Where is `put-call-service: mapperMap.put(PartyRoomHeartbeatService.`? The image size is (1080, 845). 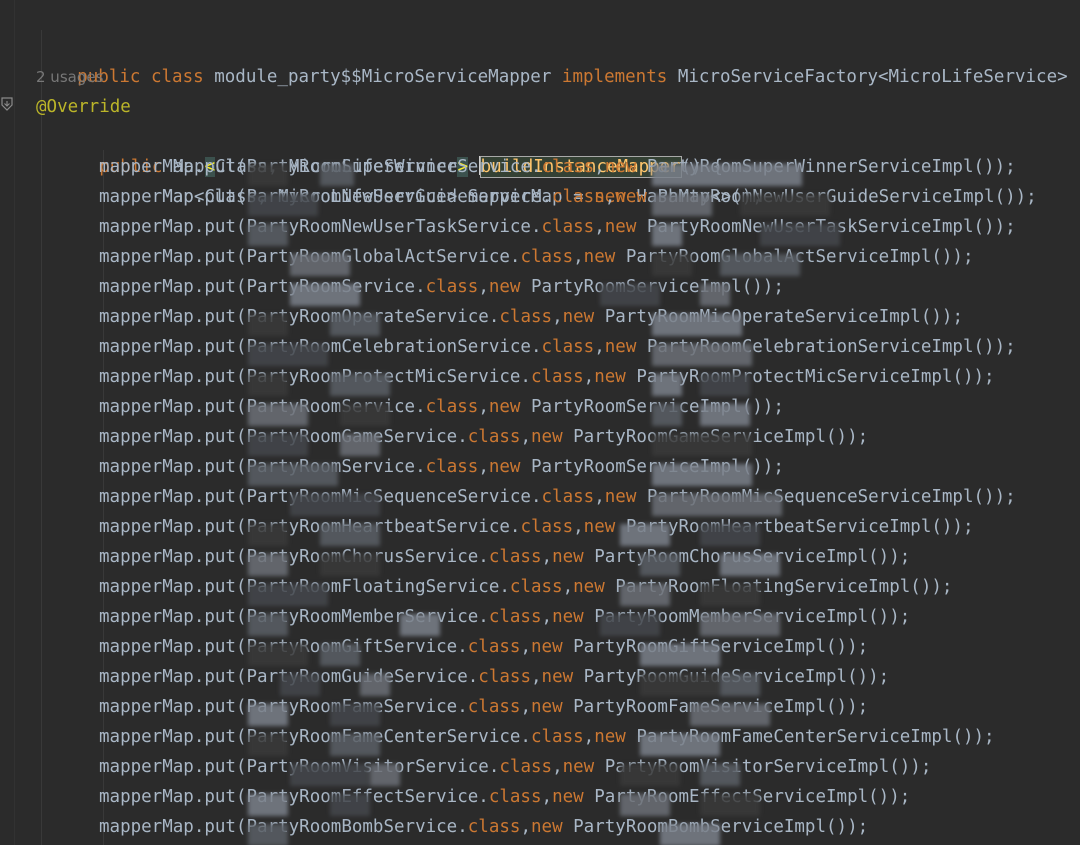
put-call-service: mapperMap.put(PartyRoomHeartbeatService. is located at coordinates (310, 527).